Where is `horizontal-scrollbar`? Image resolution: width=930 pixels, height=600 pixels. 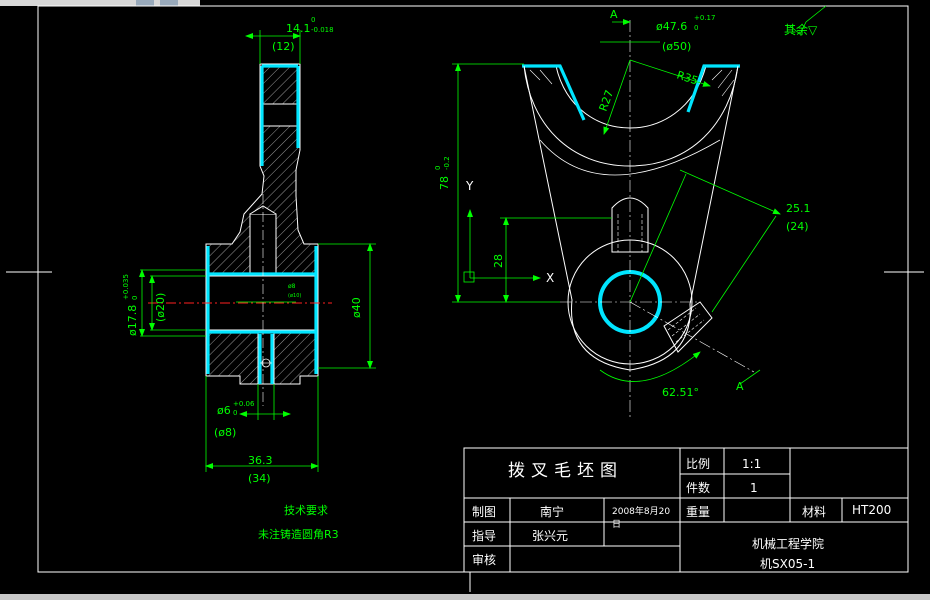
horizontal-scrollbar is located at coordinates (465, 597).